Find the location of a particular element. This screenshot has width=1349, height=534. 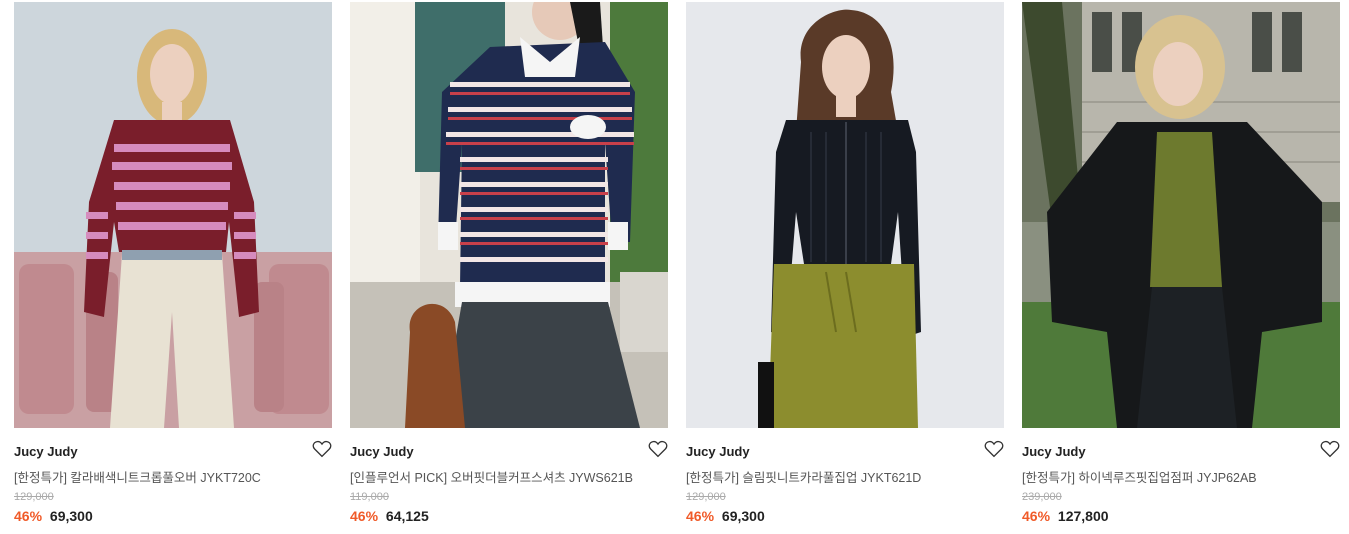

product-title: [인플루언서 PICK] 오버핏더블커프스셔츠 JYWS621B is located at coordinates (491, 476).